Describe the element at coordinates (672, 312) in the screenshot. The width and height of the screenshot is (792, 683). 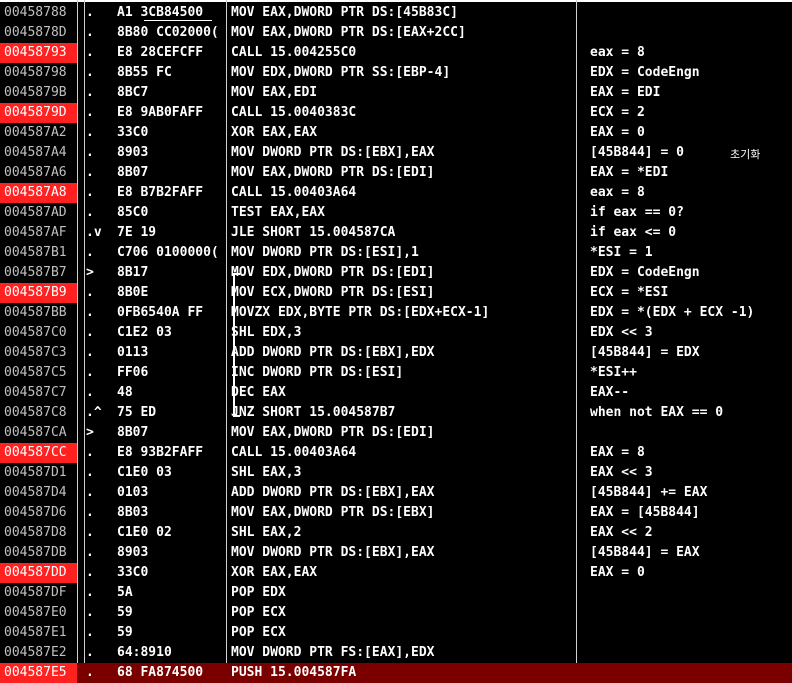
I see `comment-cell: EDX = *(EDX + ECX -1)` at that location.